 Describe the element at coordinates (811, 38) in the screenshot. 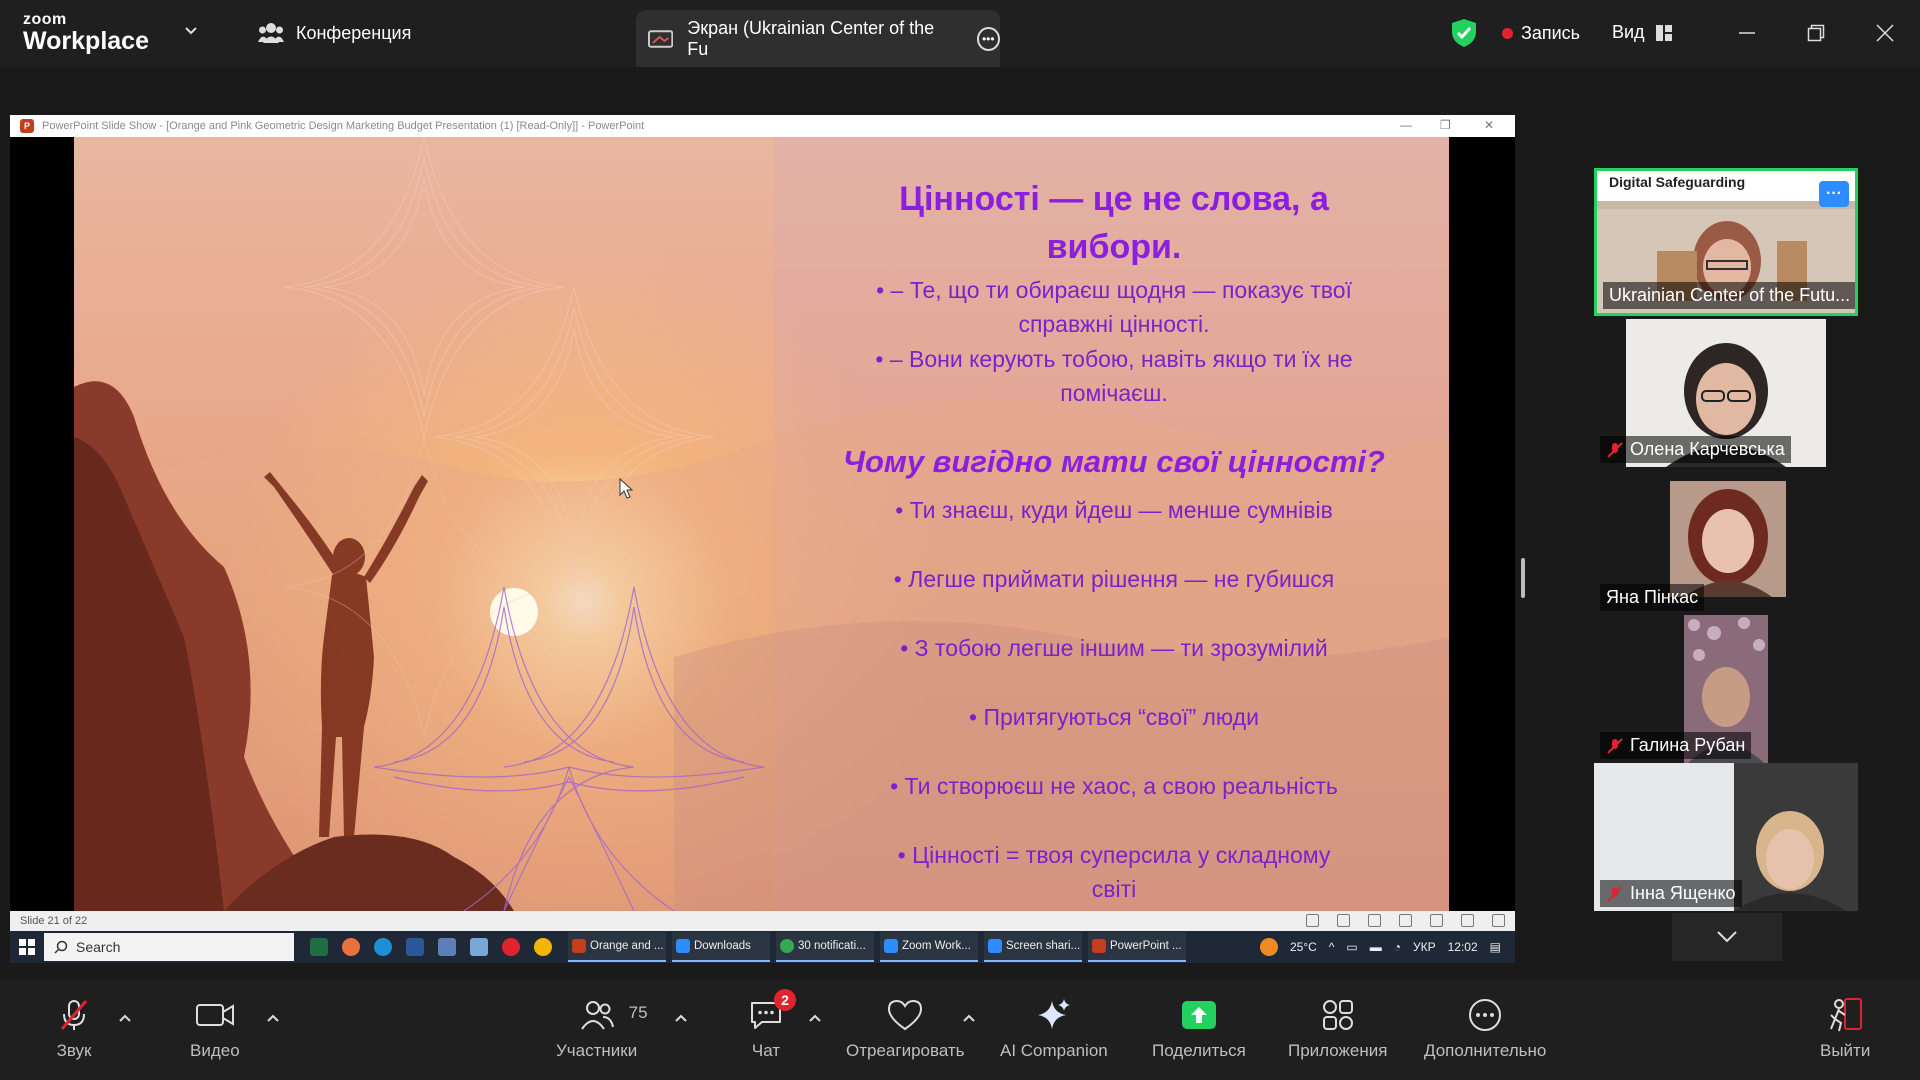

I see `share-tab-label: Экран (Ukrainian Center of the Fu` at that location.